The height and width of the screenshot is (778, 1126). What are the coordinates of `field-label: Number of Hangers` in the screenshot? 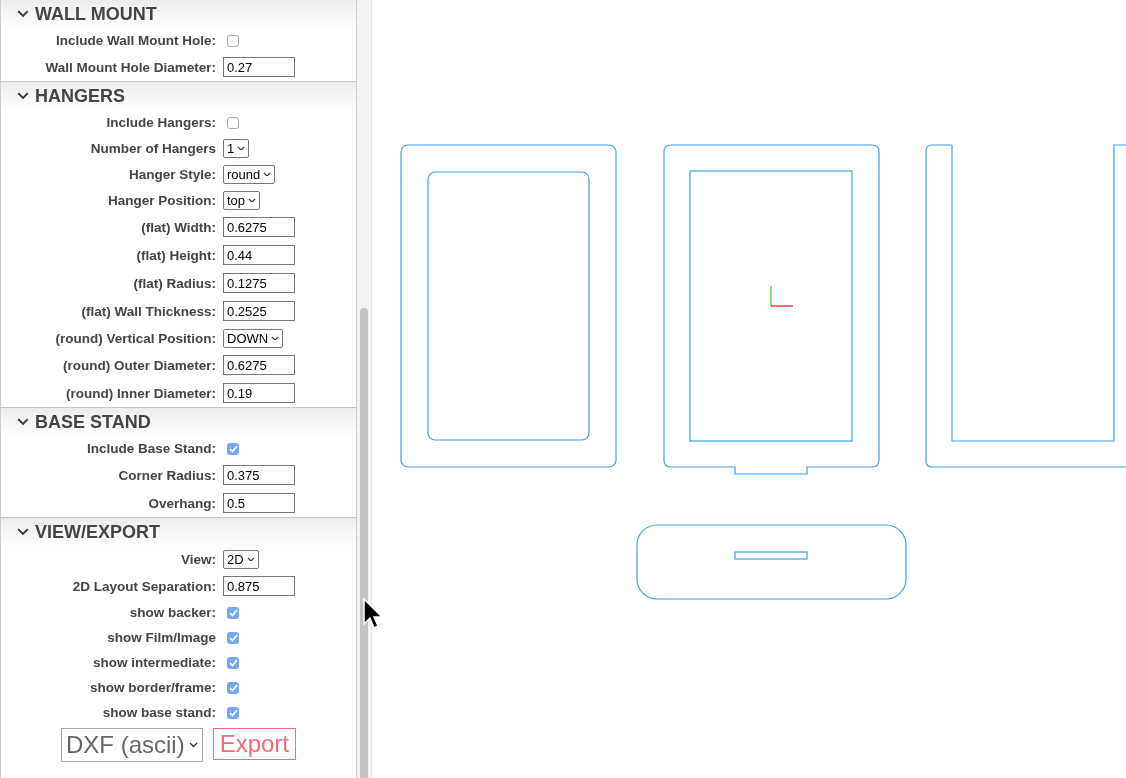 It's located at (152, 148).